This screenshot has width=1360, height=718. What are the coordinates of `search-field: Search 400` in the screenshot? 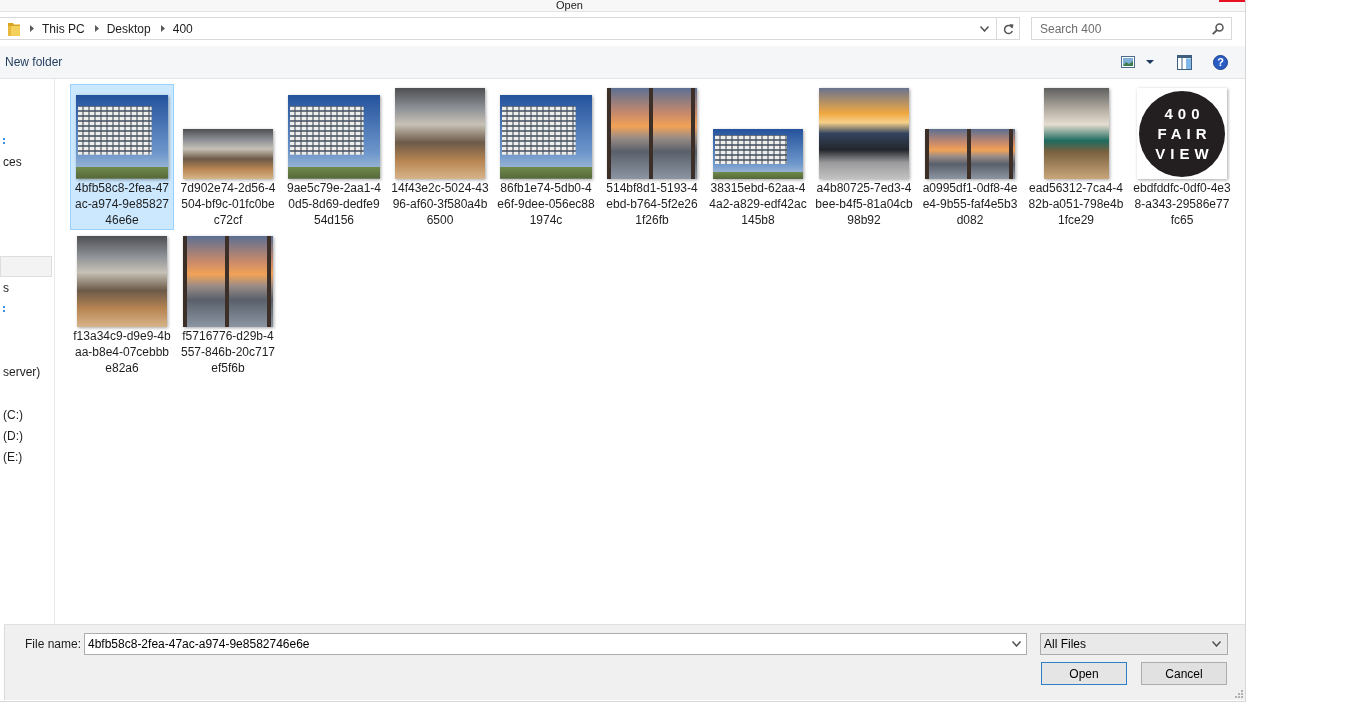 It's located at (1131, 28).